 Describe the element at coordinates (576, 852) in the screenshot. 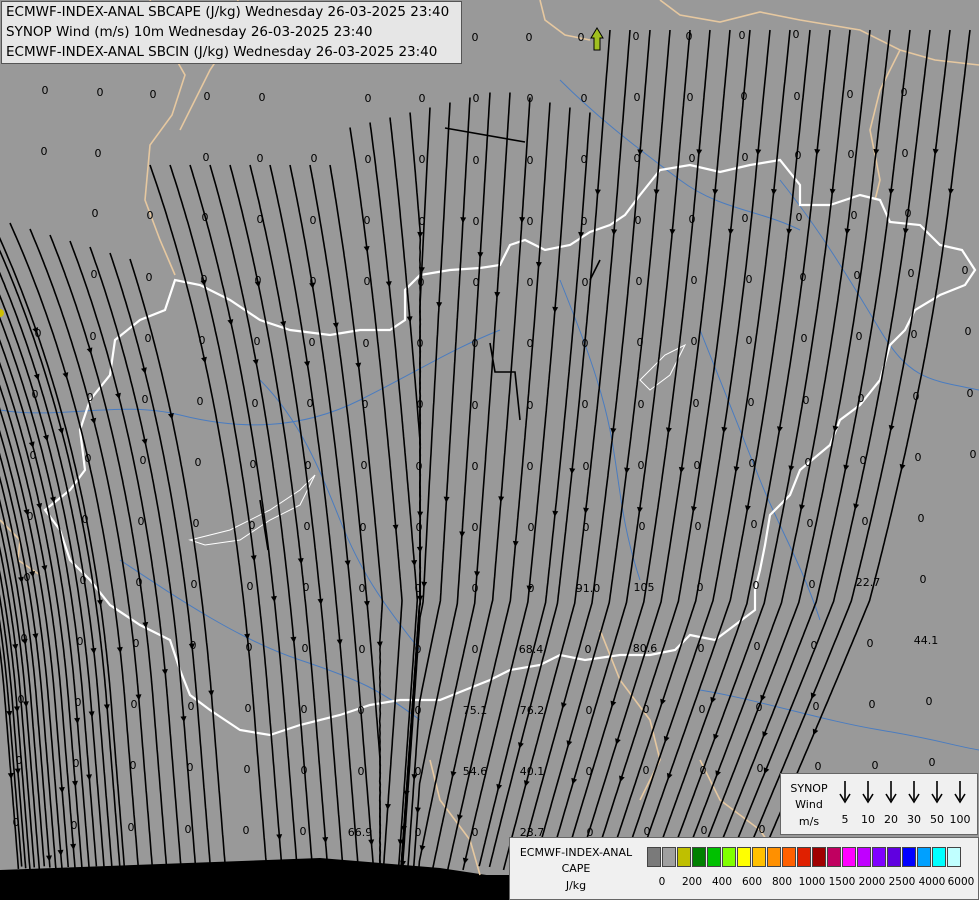

I see `cape-legend-title: ECMWF-INDEX-ANAL` at that location.